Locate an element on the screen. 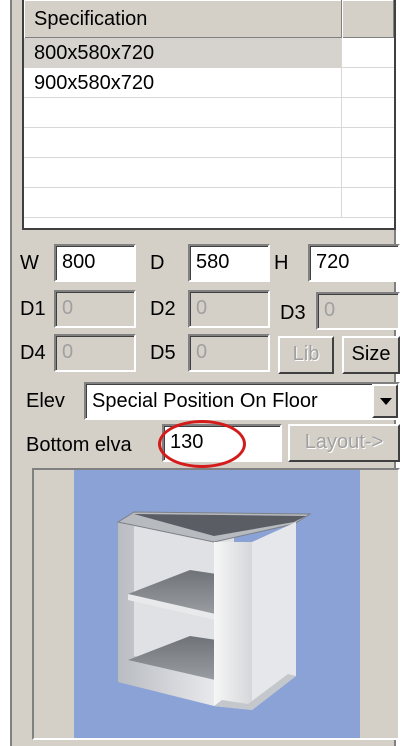 This screenshot has width=404, height=746. elev-select: Special Position On Floor is located at coordinates (242, 401).